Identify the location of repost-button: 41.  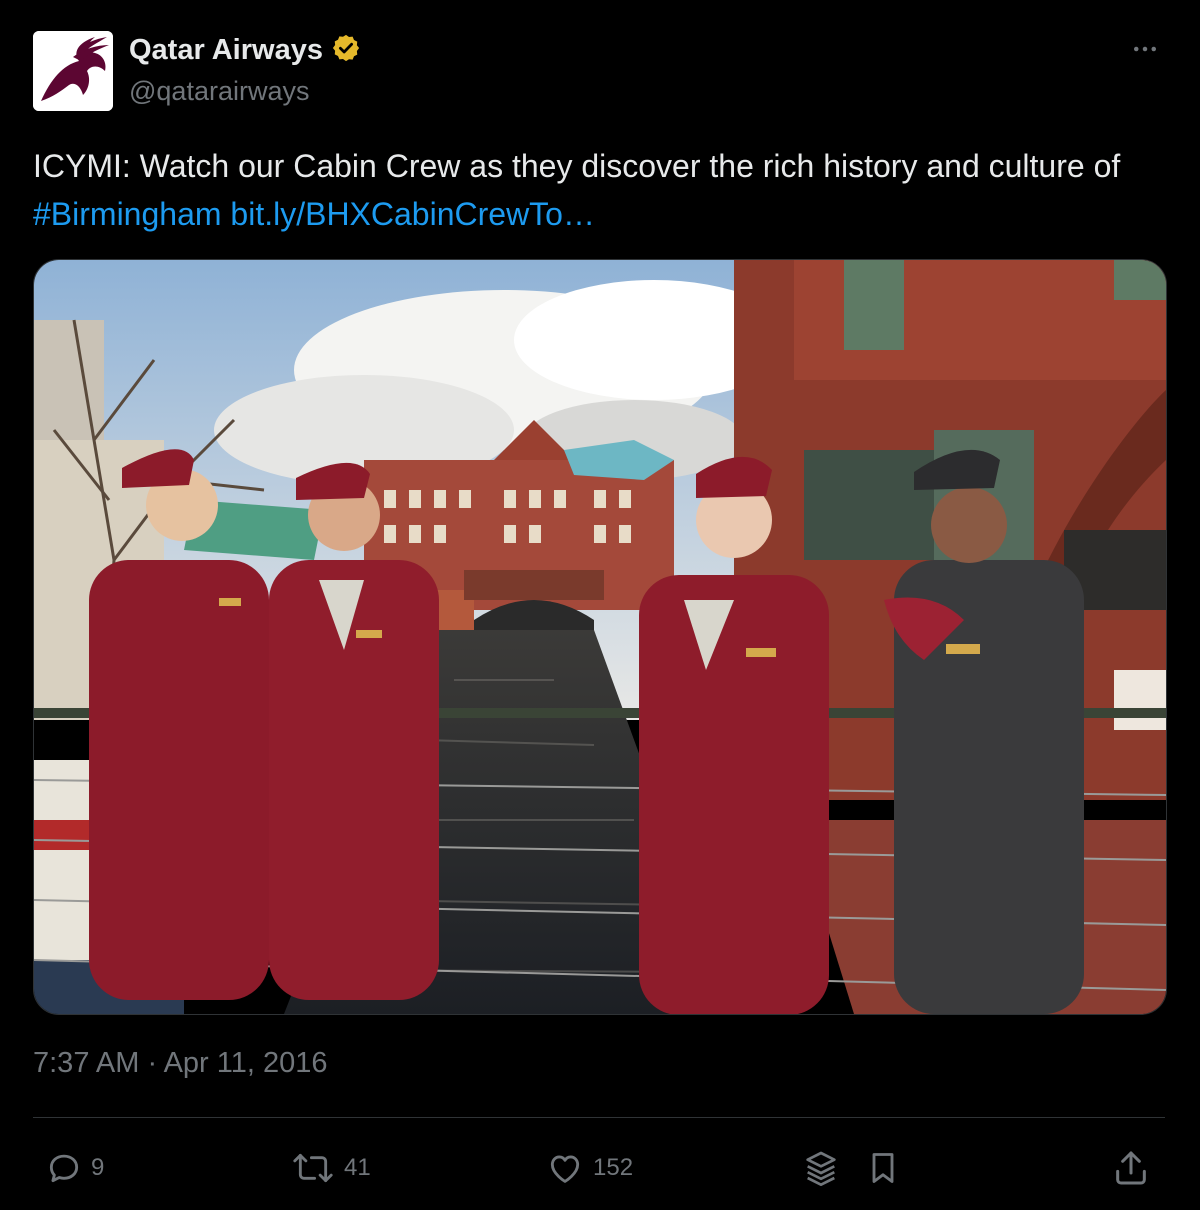
(330, 1168).